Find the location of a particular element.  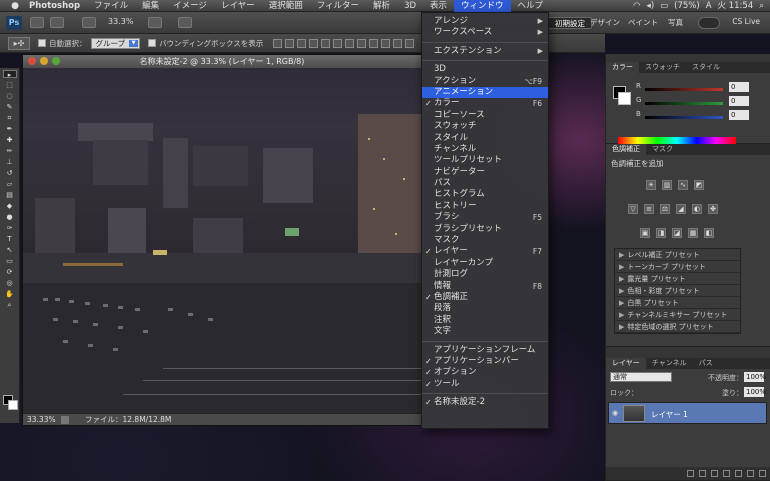

menu-item: ✓ オプション is located at coordinates (485, 372).